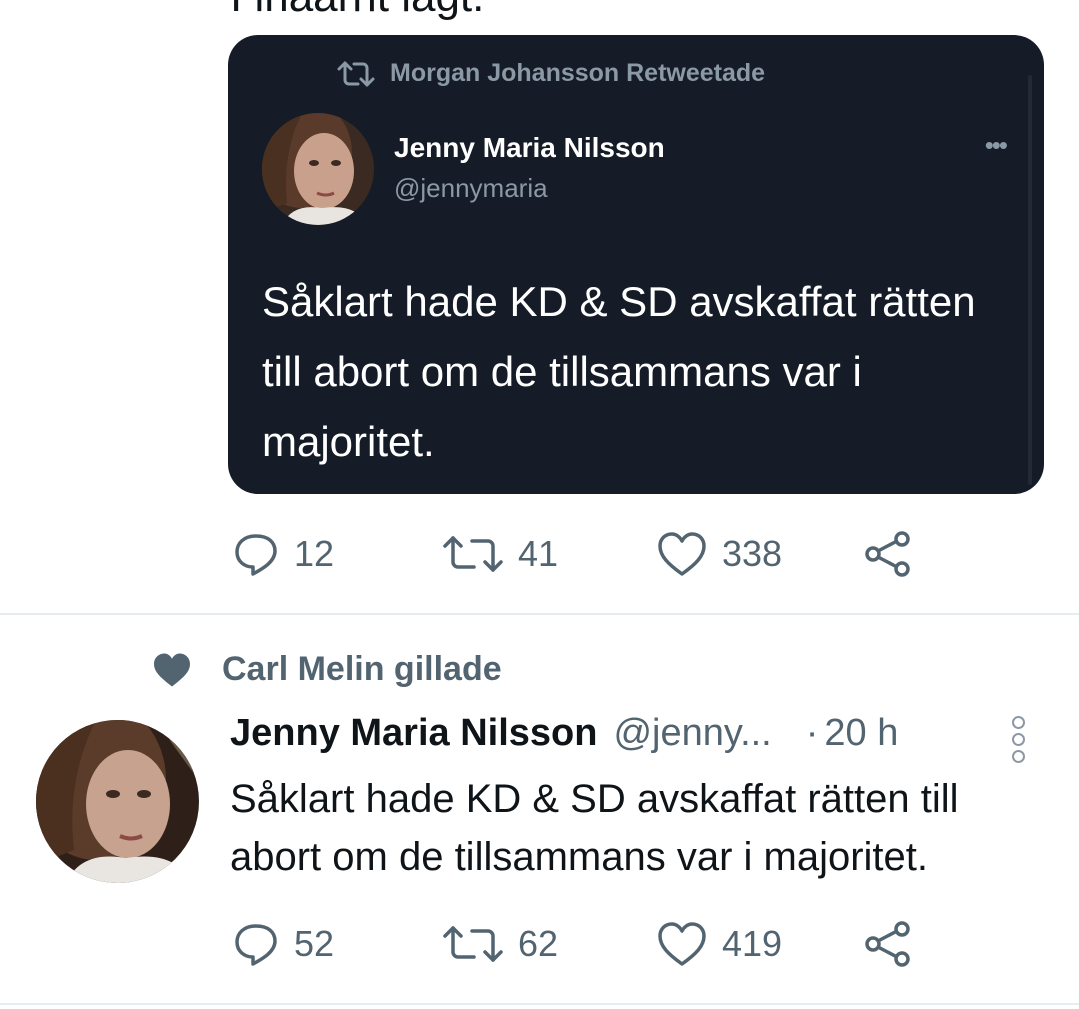  Describe the element at coordinates (172, 669) in the screenshot. I see `heart-filled-icon` at that location.